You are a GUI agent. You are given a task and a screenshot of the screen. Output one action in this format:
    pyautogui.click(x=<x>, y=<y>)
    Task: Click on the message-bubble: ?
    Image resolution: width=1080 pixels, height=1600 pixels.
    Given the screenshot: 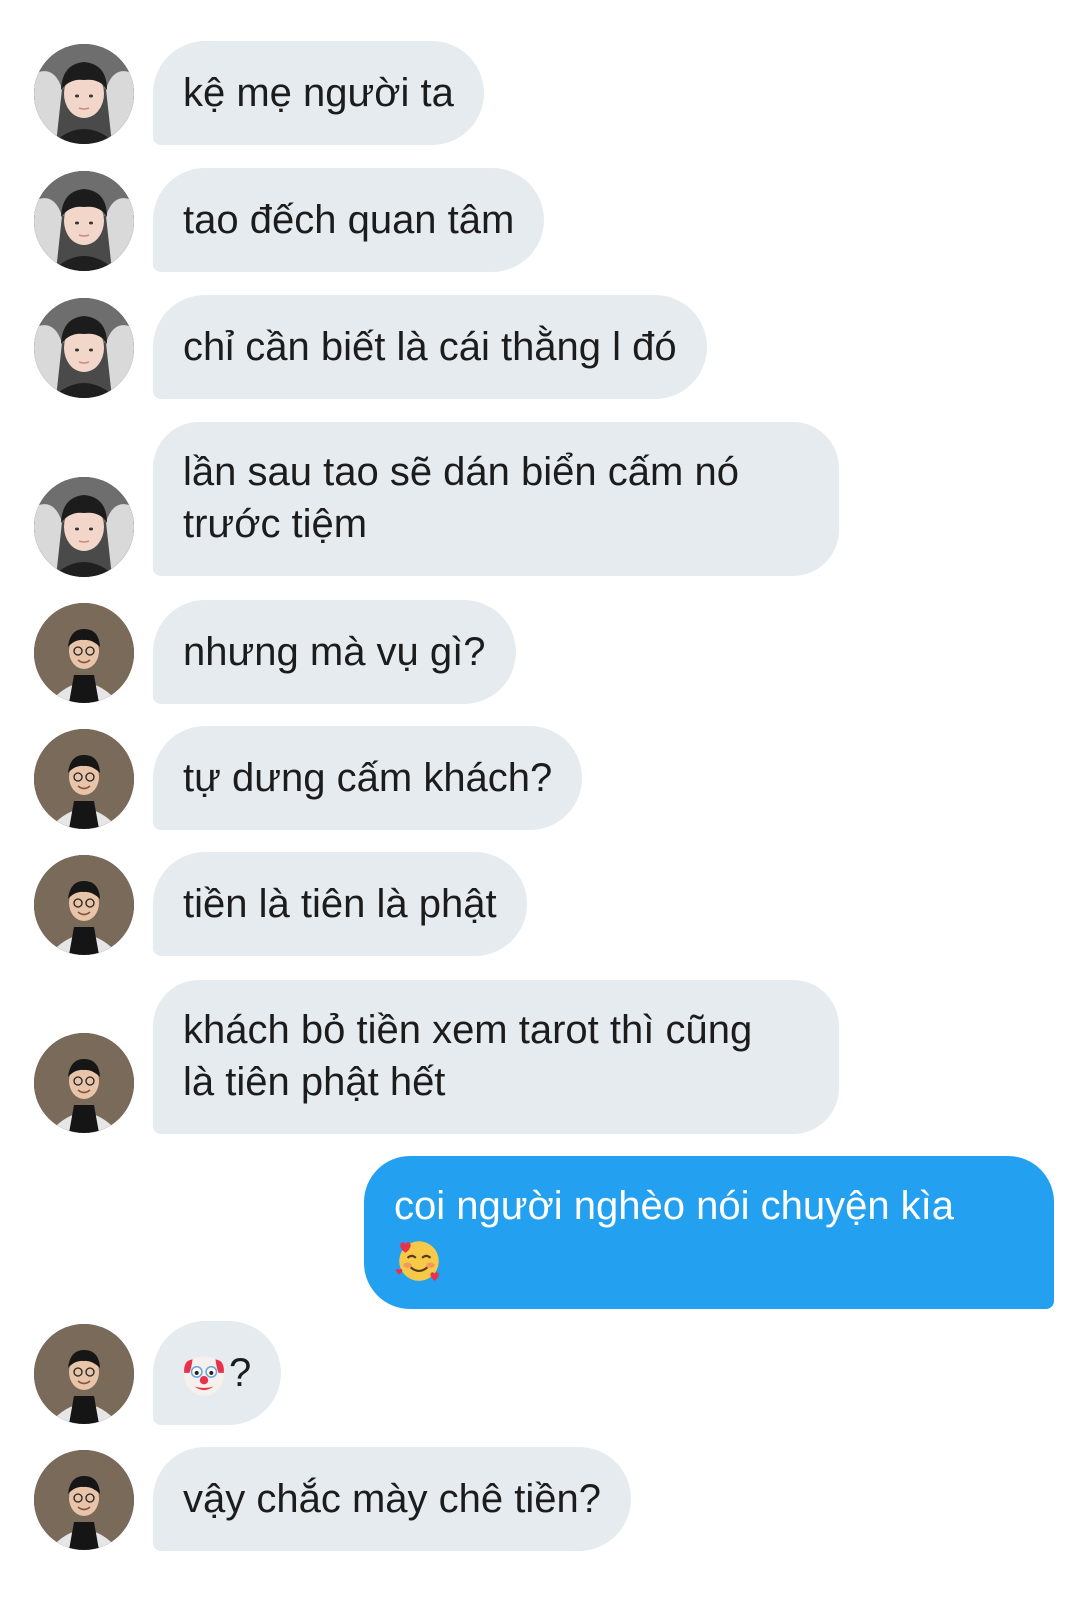 What is the action you would take?
    pyautogui.click(x=217, y=1373)
    